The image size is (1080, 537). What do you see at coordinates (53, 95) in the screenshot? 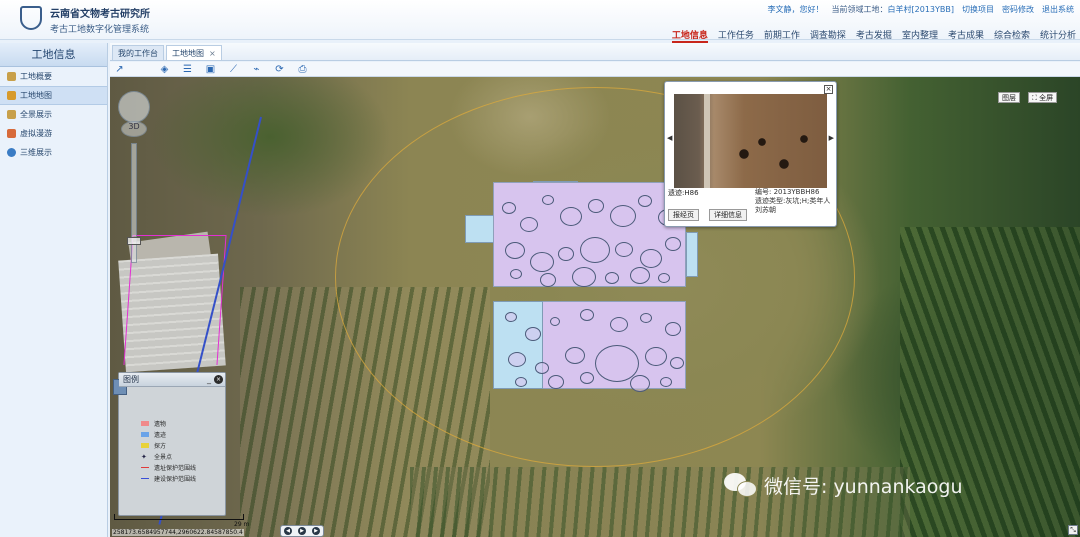
I see `sidebar-item-map: 工地地图` at bounding box center [53, 95].